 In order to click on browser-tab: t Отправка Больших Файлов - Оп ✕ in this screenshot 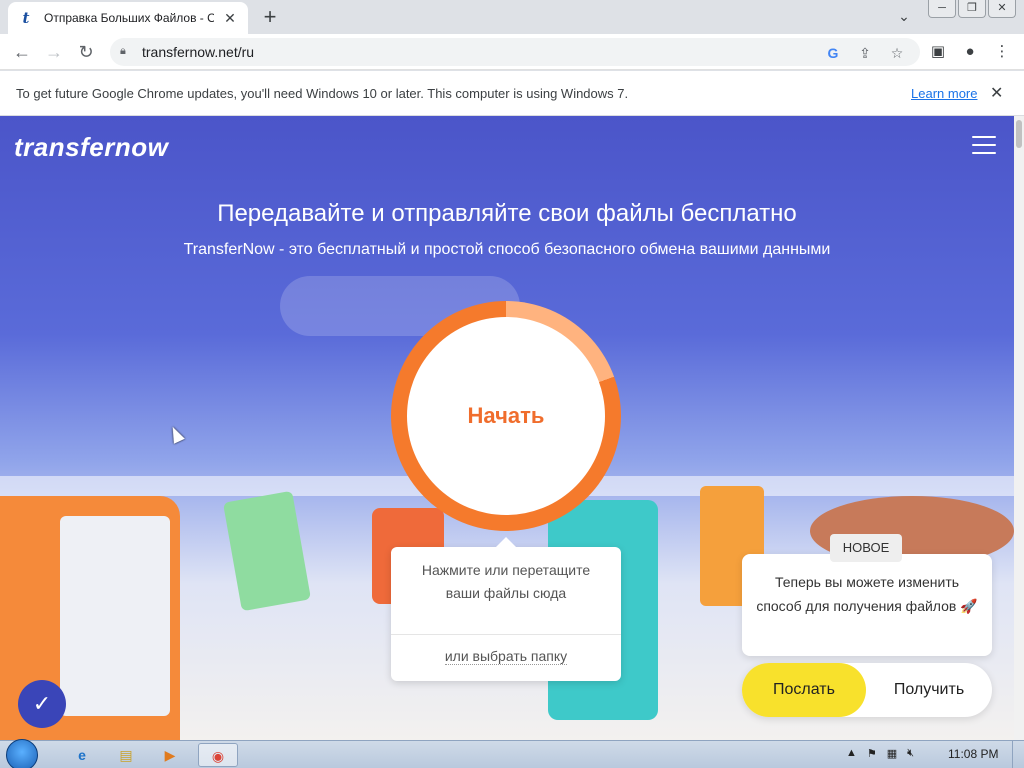, I will do `click(128, 18)`.